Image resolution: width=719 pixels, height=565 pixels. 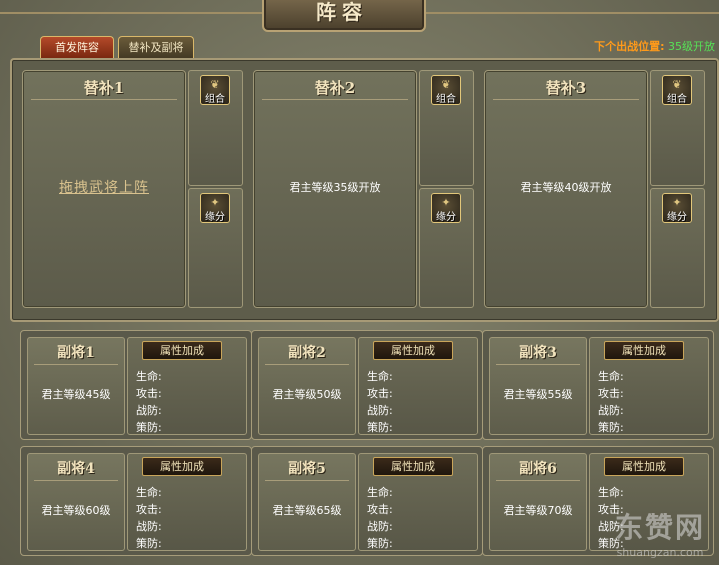 I want to click on unlock-message: 君主等级35级开放, so click(x=335, y=187).